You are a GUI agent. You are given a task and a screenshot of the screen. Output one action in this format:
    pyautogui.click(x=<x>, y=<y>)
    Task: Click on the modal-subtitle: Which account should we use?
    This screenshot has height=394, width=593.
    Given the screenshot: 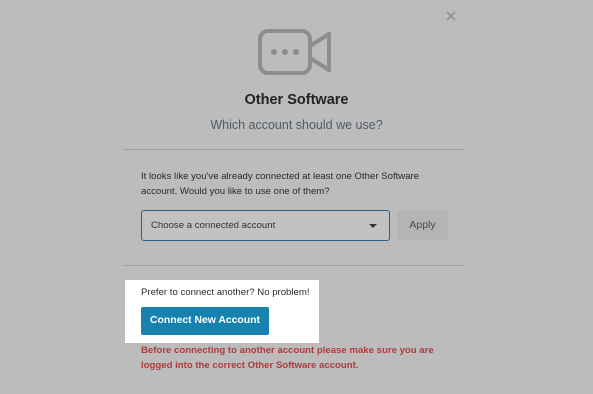 What is the action you would take?
    pyautogui.click(x=296, y=125)
    